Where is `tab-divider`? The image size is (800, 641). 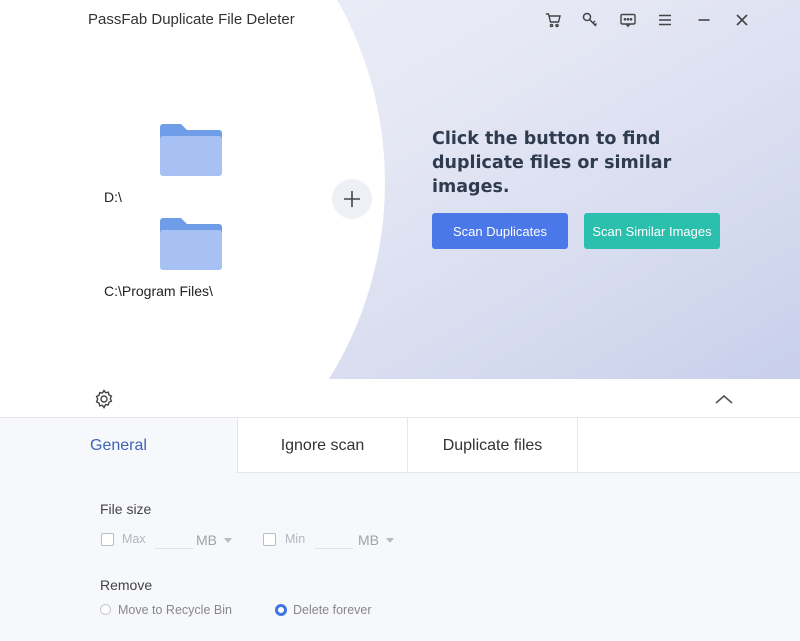
tab-divider is located at coordinates (577, 445).